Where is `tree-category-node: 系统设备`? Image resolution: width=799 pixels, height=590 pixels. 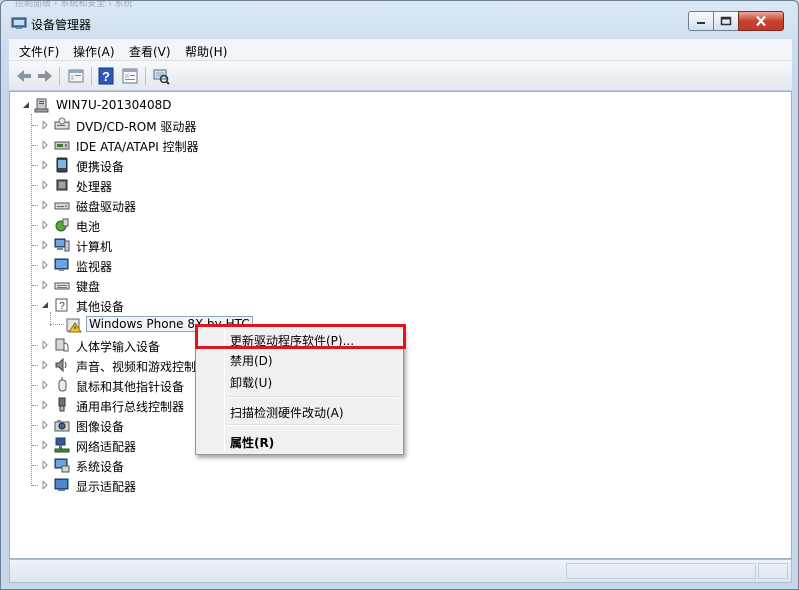
tree-category-node: 系统设备 is located at coordinates (194, 465).